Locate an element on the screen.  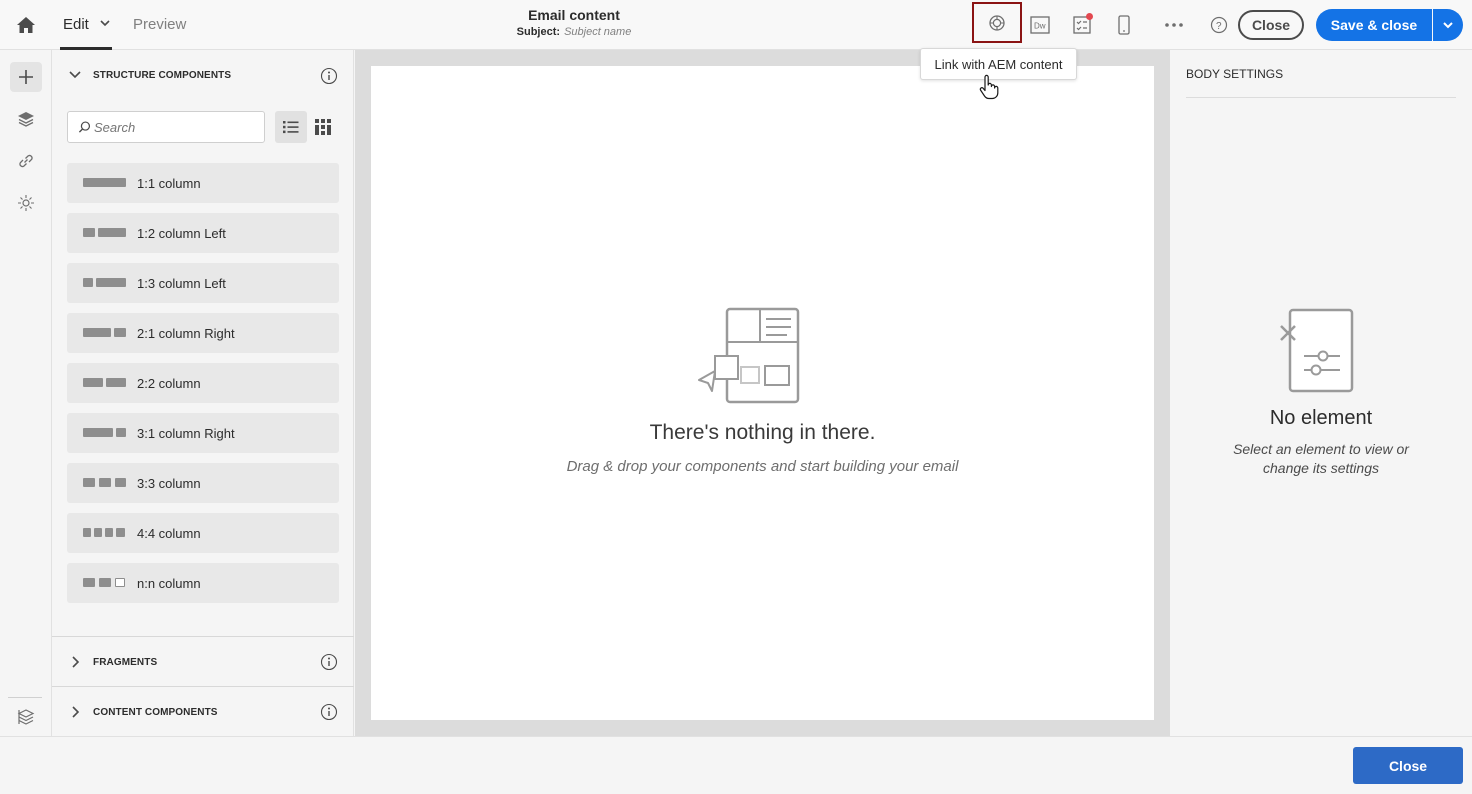
subject-label: Subject: is located at coordinates (538, 32).